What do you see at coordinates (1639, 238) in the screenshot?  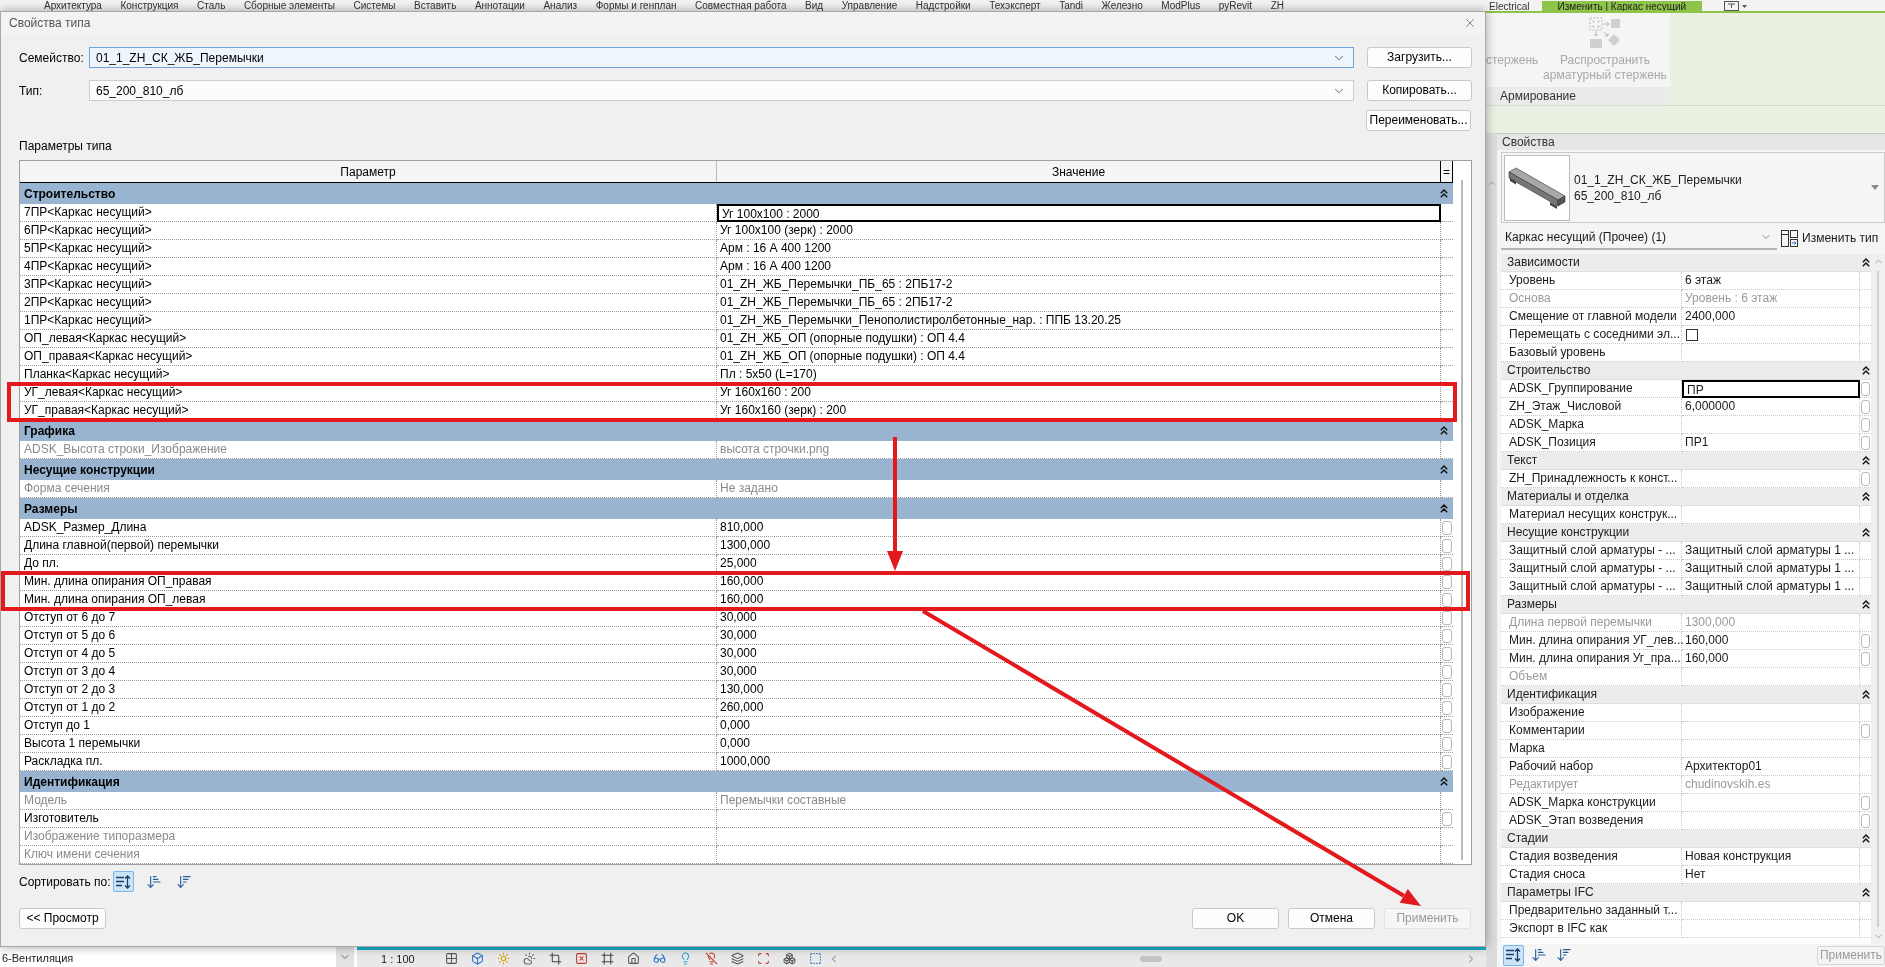 I see `instance-filter-dropdown: Каркас несущий (Прочее) (1)` at bounding box center [1639, 238].